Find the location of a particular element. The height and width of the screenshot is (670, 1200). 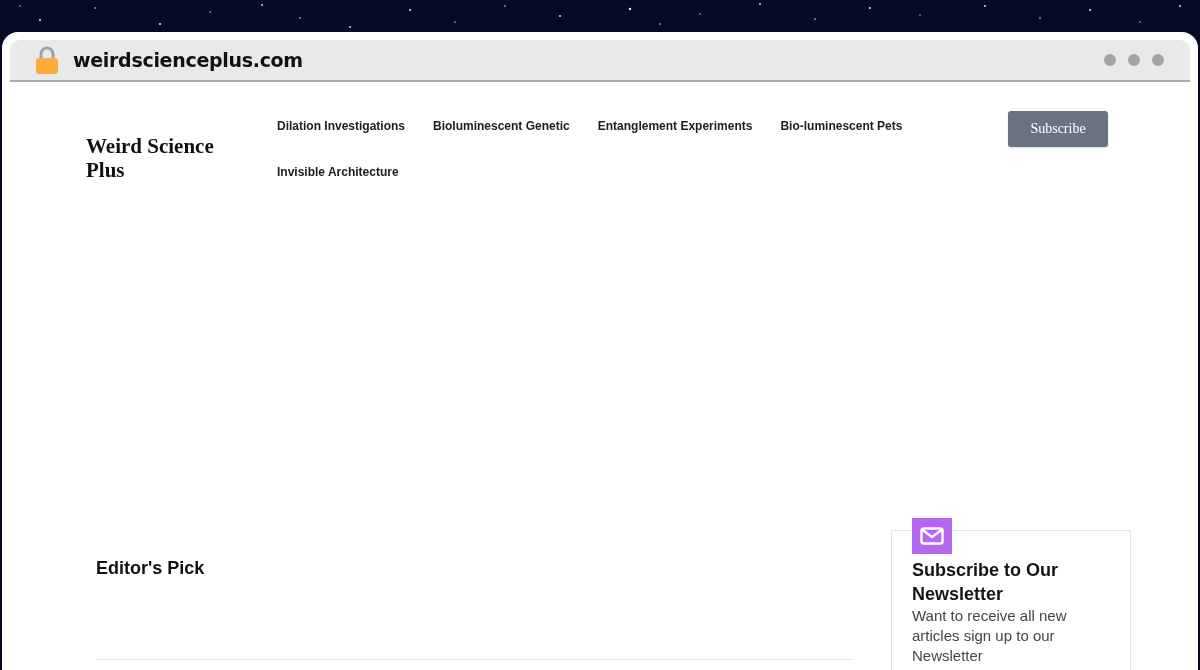

newsletter-heading: Subscribe to Our Newsletter is located at coordinates (986, 582).